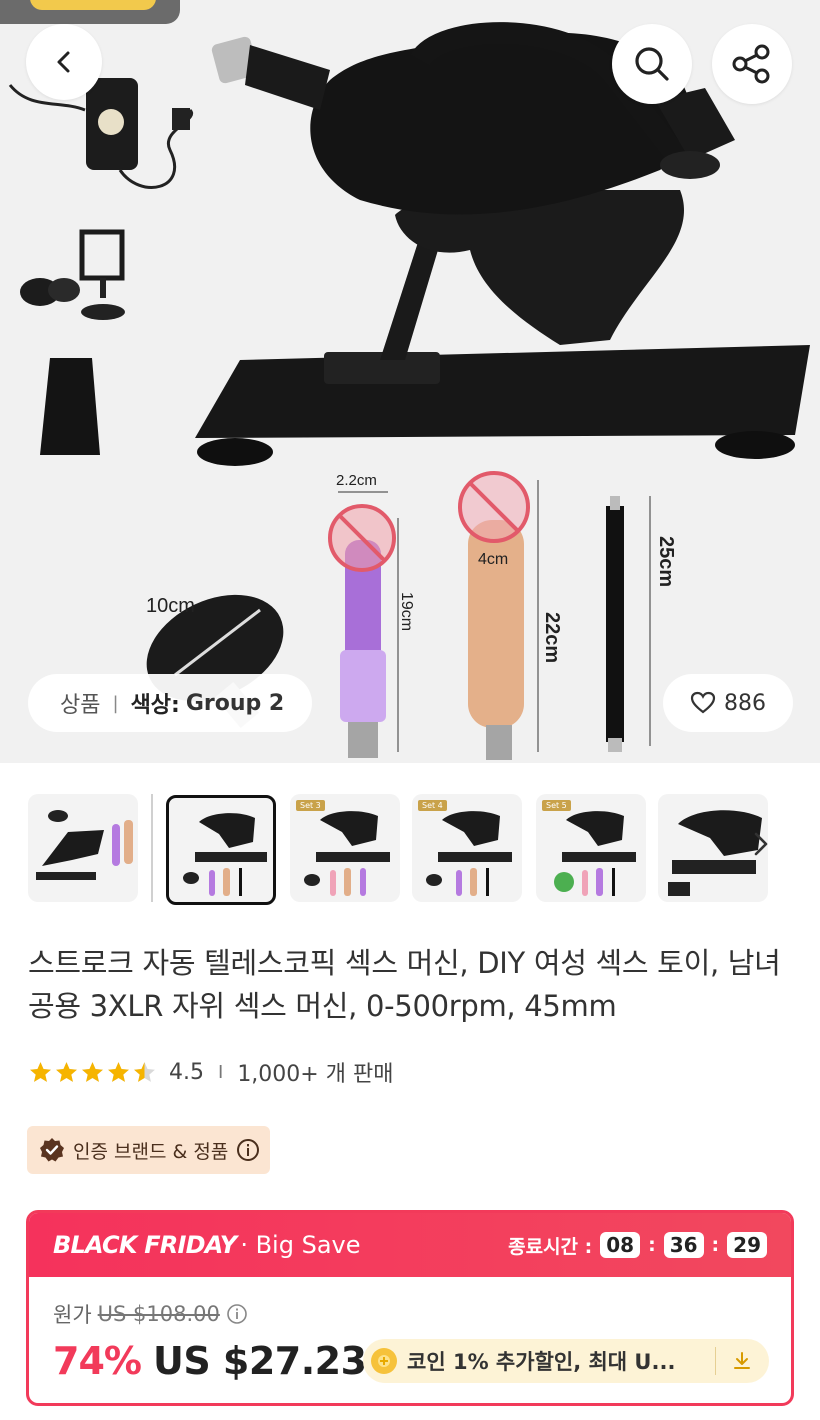 The height and width of the screenshot is (1420, 820). Describe the element at coordinates (666, 561) in the screenshot. I see `svg-text: 25cm` at that location.